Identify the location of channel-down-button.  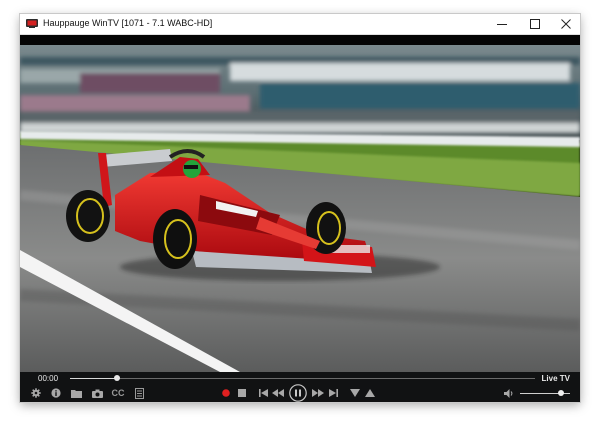
(355, 393).